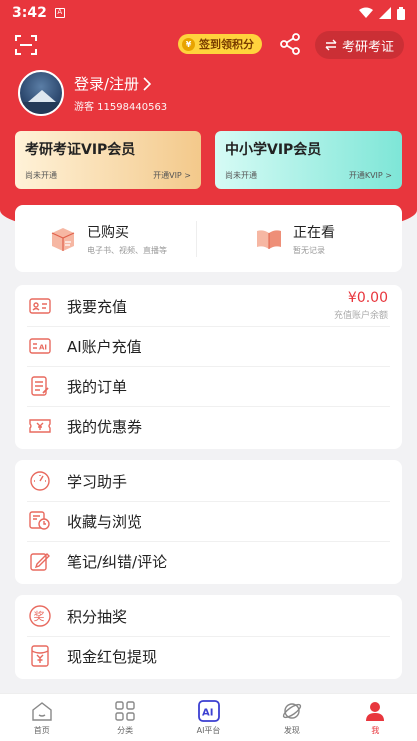 Image resolution: width=417 pixels, height=741 pixels. What do you see at coordinates (97, 616) in the screenshot?
I see `menu-label: 积分抽奖` at bounding box center [97, 616].